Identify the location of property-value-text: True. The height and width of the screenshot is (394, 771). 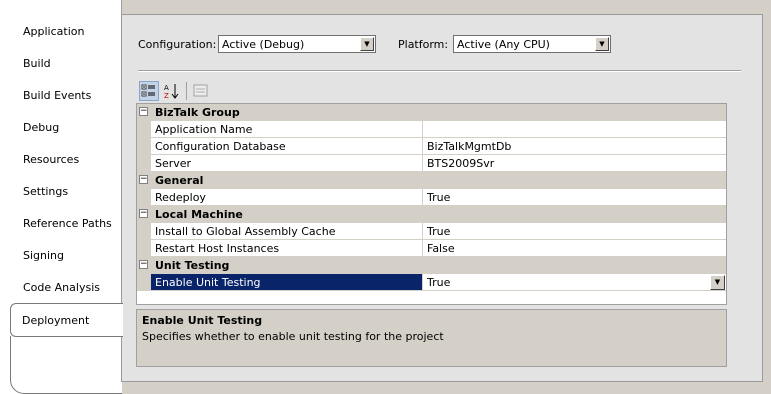
(439, 282).